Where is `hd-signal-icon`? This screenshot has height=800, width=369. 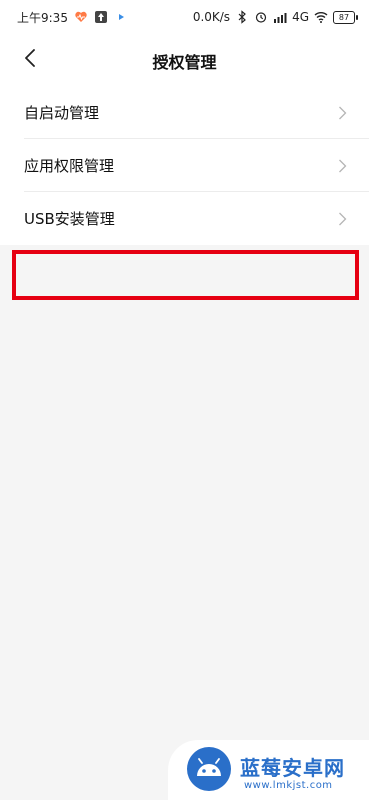 hd-signal-icon is located at coordinates (280, 17).